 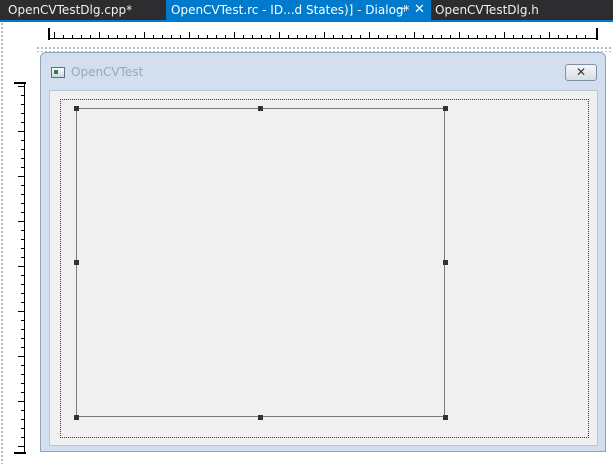 What do you see at coordinates (260, 108) in the screenshot?
I see `resize-handle-top` at bounding box center [260, 108].